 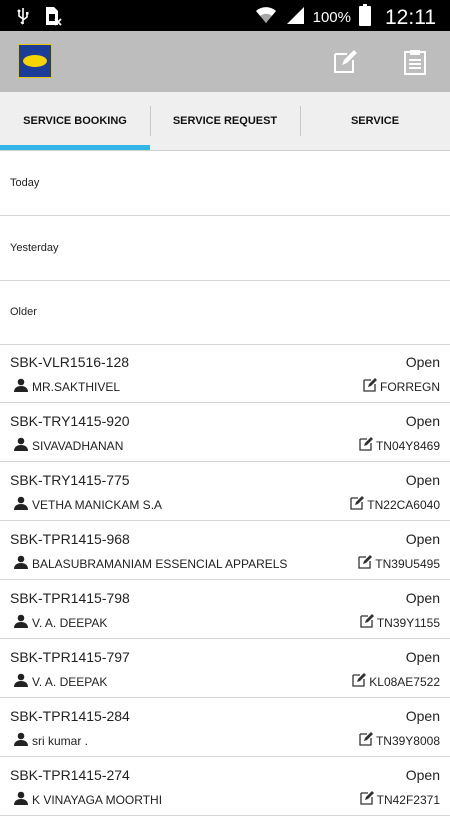 What do you see at coordinates (60, 740) in the screenshot?
I see `customer-name: sri kumar .` at bounding box center [60, 740].